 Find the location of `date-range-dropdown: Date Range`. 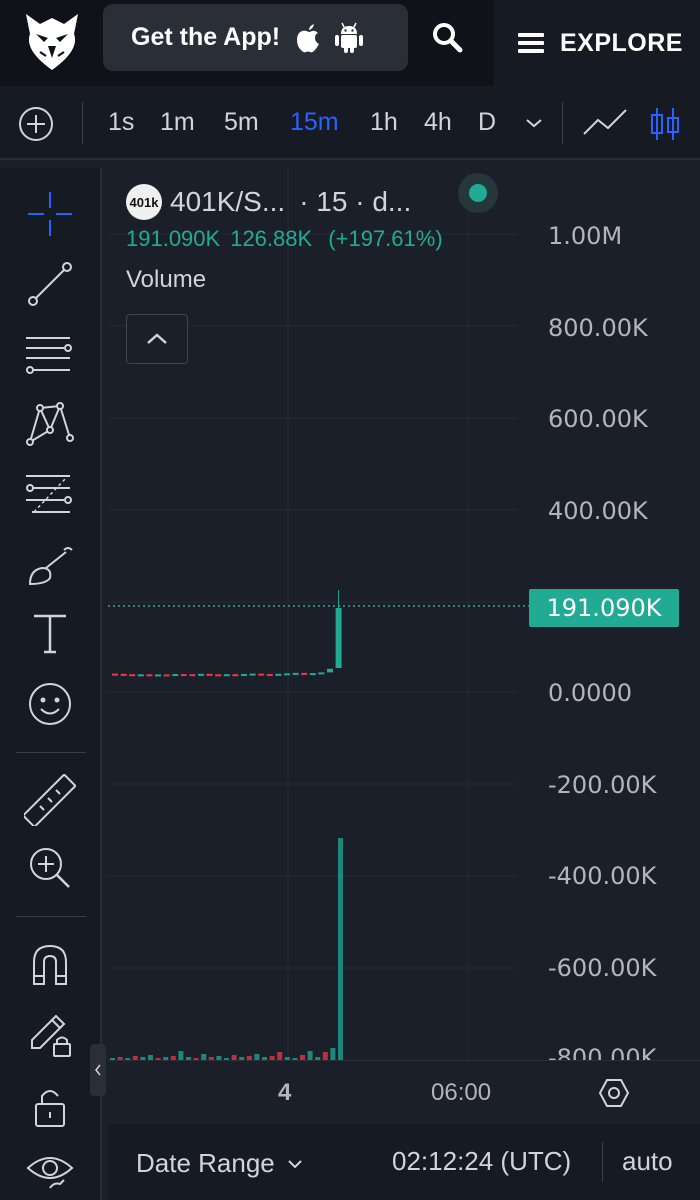

date-range-dropdown: Date Range is located at coordinates (219, 1163).